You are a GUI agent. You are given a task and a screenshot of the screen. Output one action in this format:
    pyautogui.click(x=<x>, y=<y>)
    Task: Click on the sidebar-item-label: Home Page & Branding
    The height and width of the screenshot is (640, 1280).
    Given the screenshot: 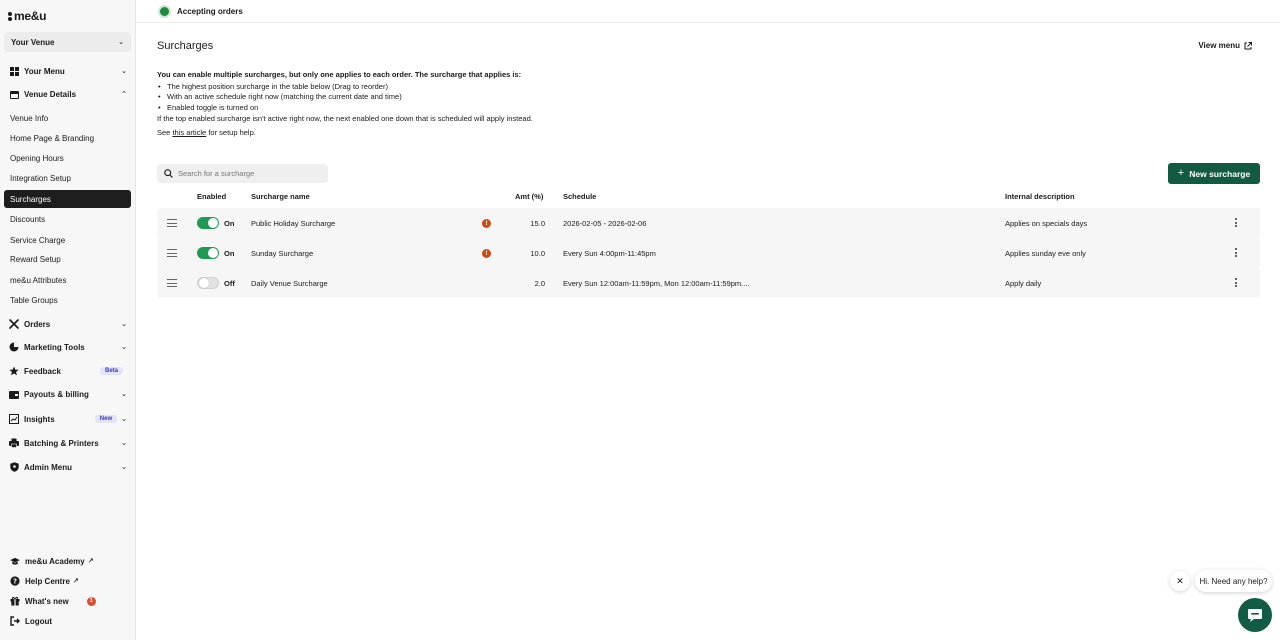 What is the action you would take?
    pyautogui.click(x=52, y=138)
    